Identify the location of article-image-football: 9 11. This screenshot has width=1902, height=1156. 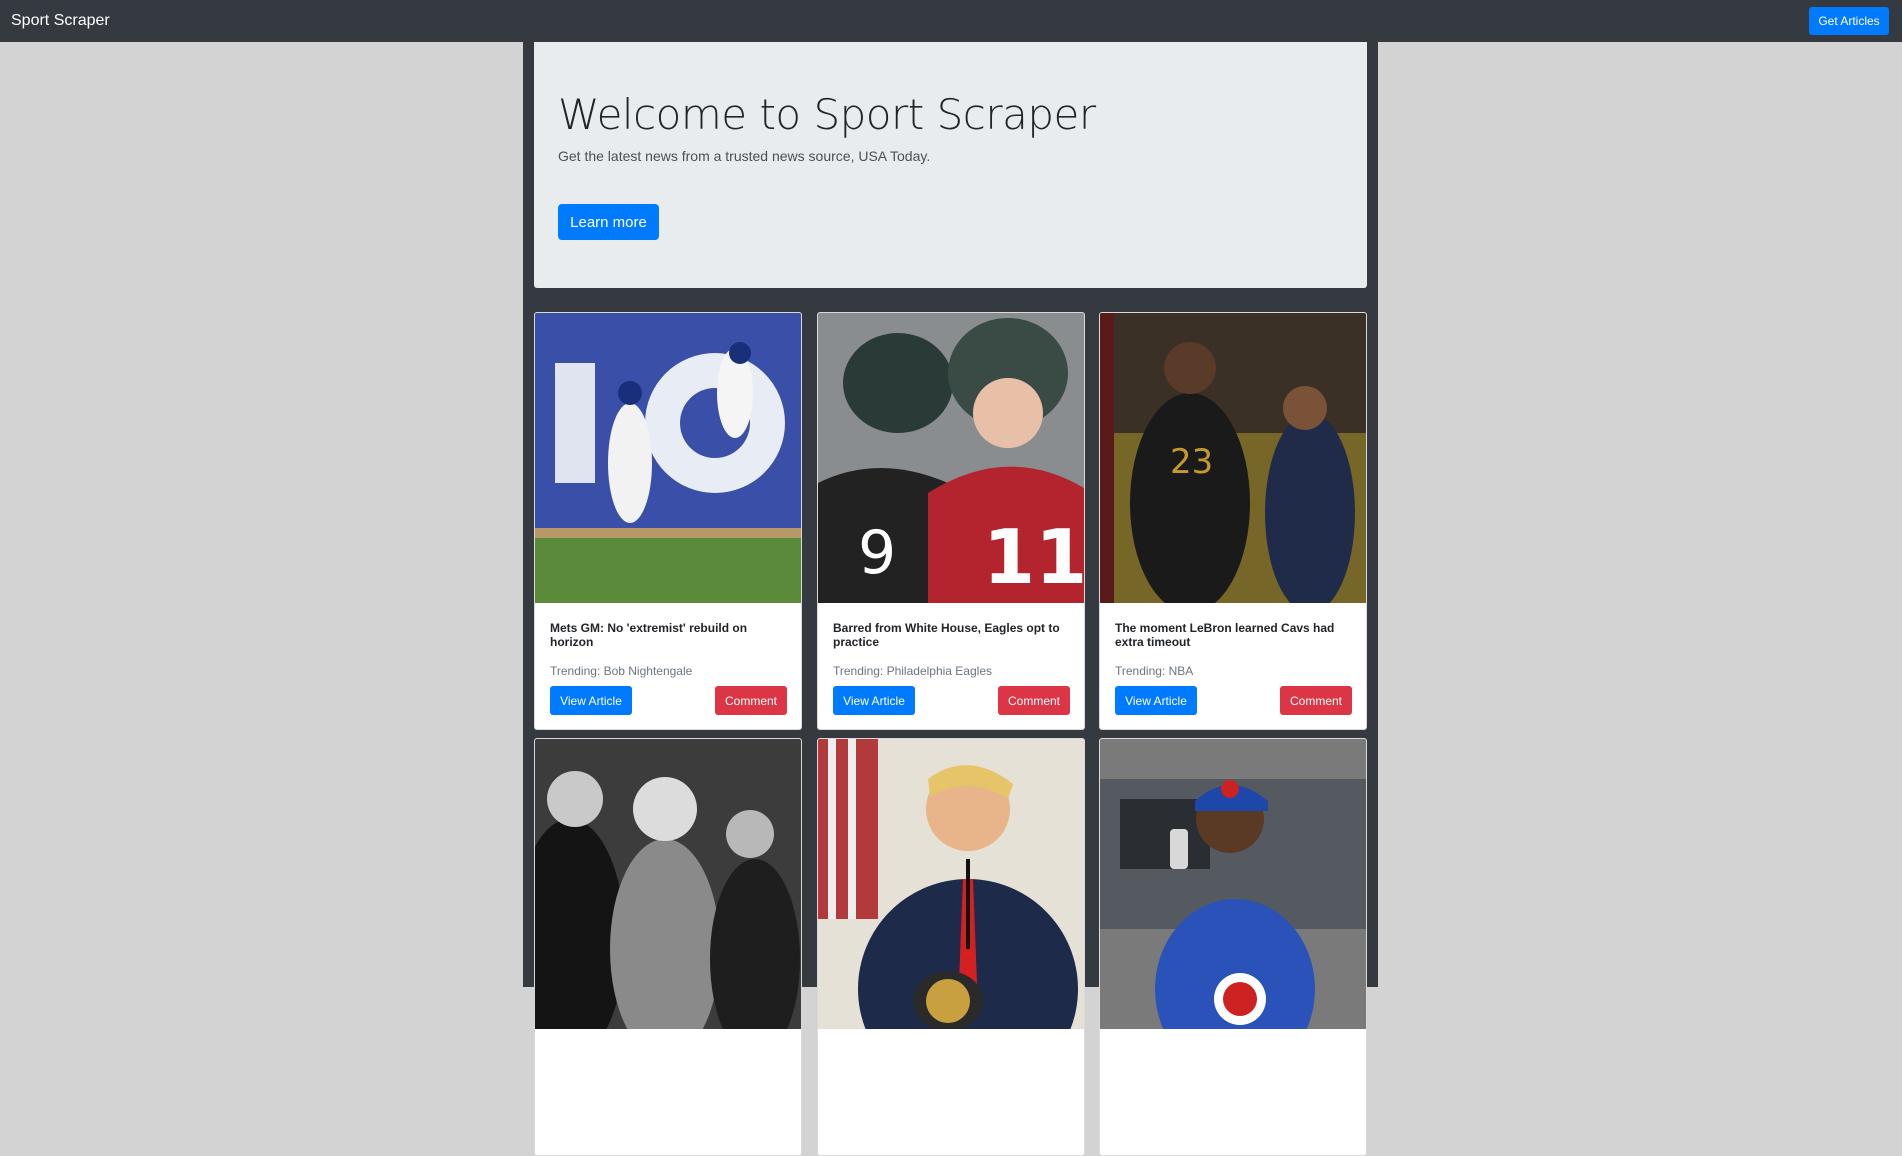
(951, 458).